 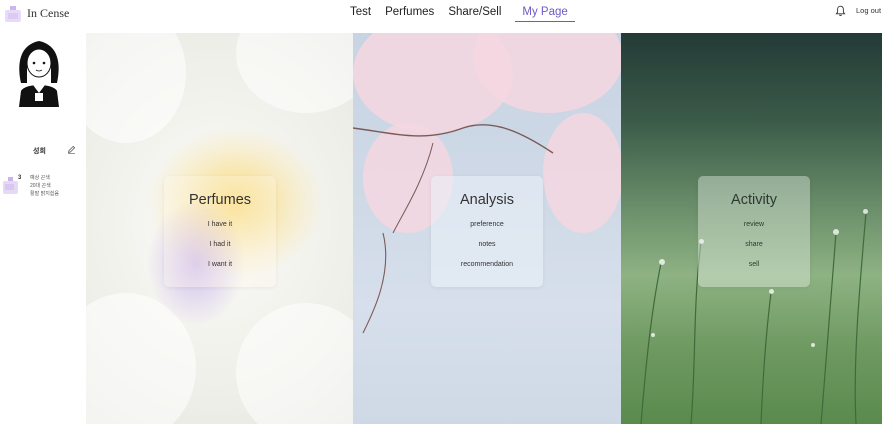 What do you see at coordinates (20, 178) in the screenshot?
I see `stats-count: 3` at bounding box center [20, 178].